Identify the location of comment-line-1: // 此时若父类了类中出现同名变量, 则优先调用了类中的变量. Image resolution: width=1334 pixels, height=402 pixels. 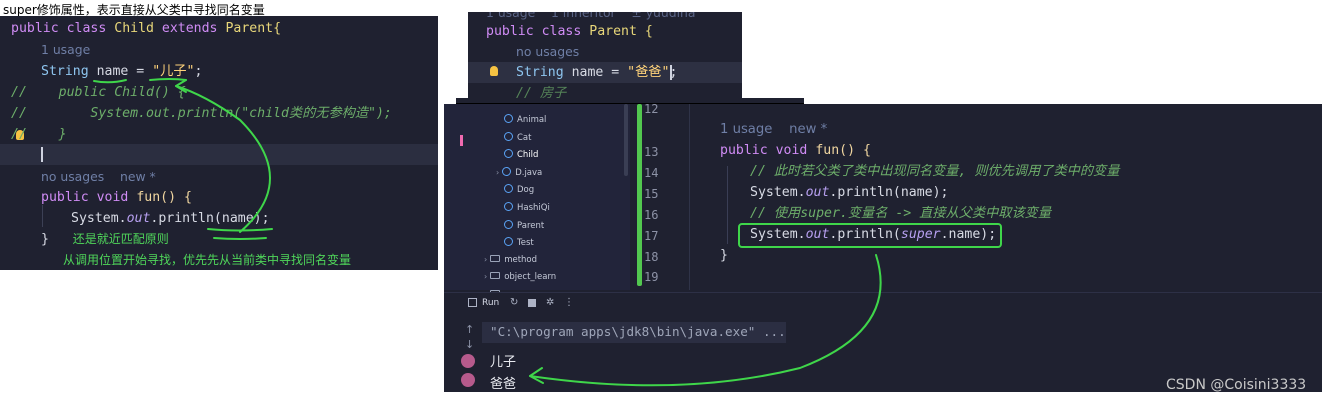
(934, 171).